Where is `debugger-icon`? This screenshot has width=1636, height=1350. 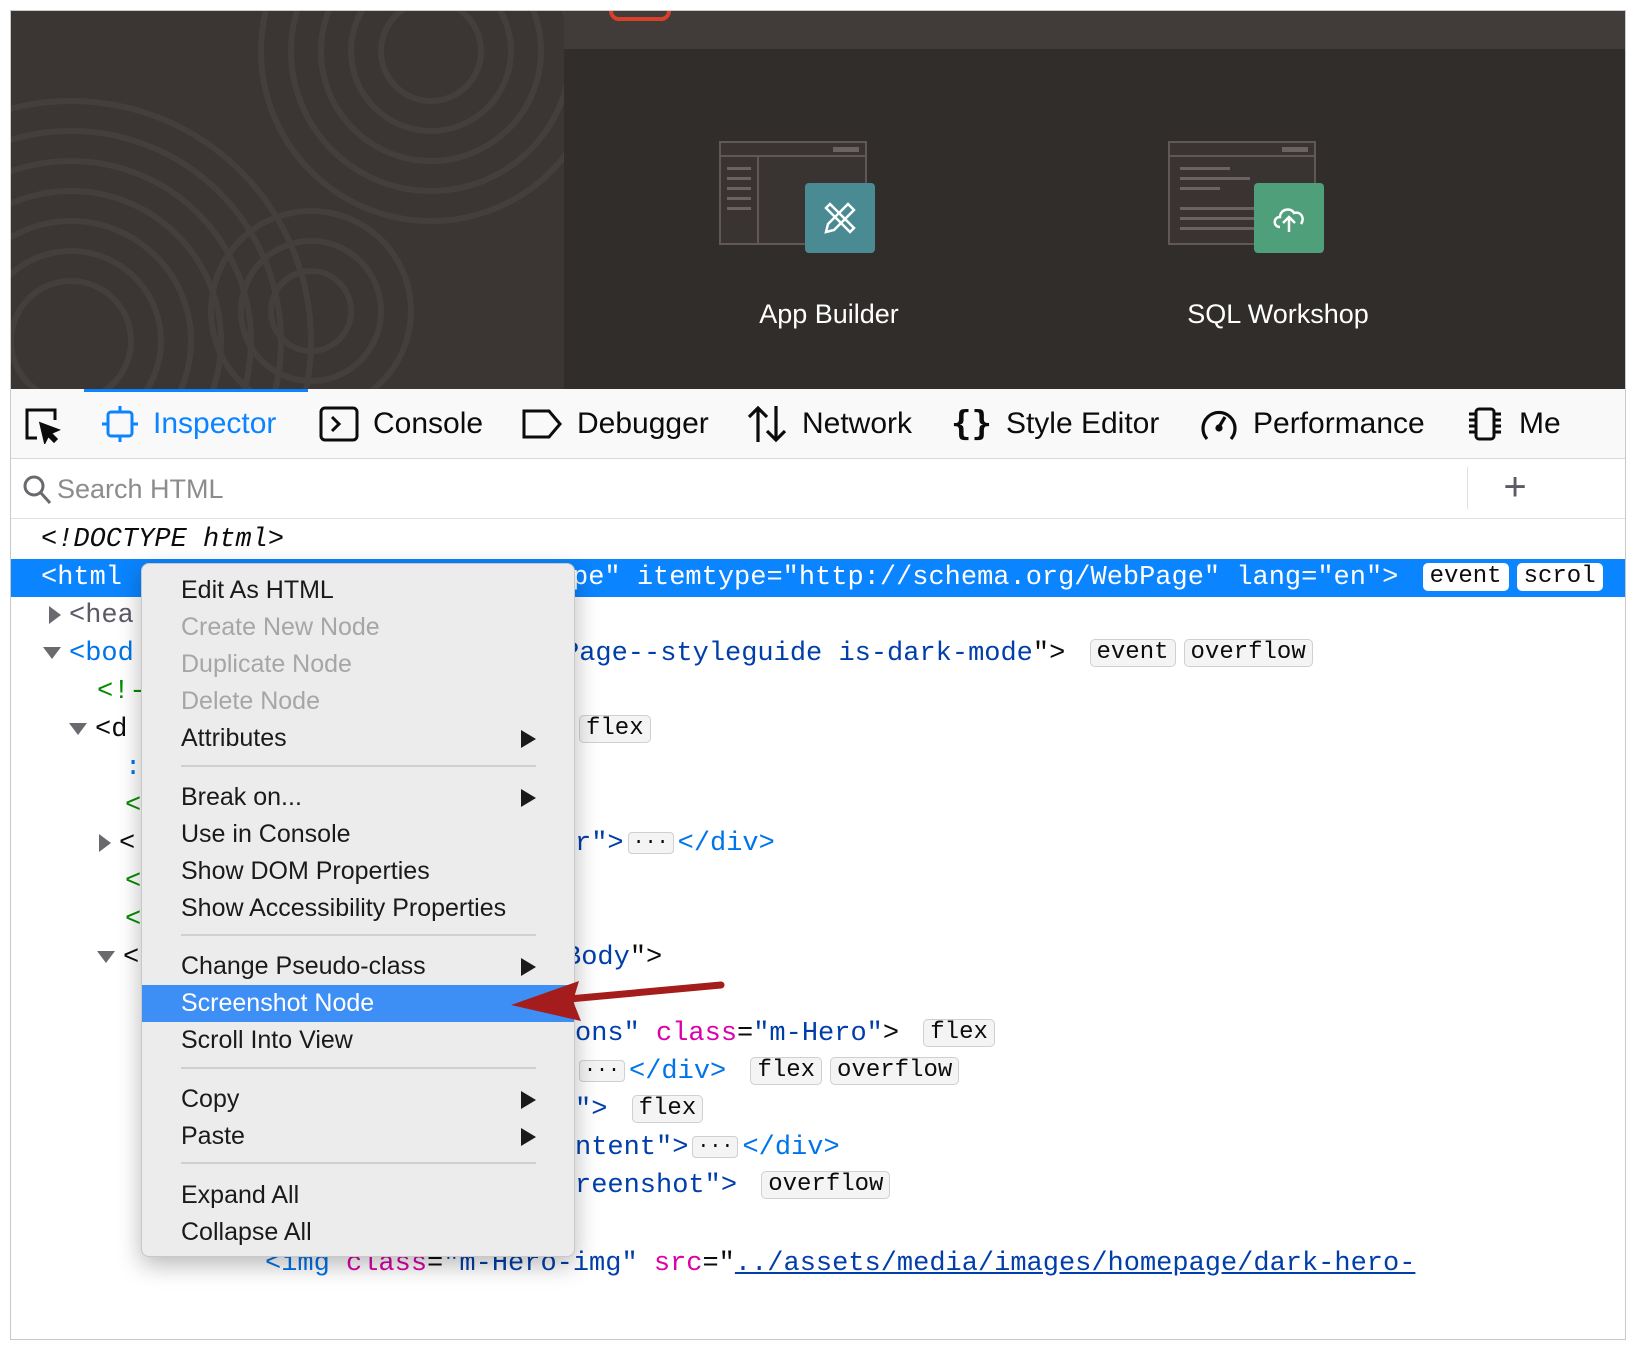
debugger-icon is located at coordinates (542, 424).